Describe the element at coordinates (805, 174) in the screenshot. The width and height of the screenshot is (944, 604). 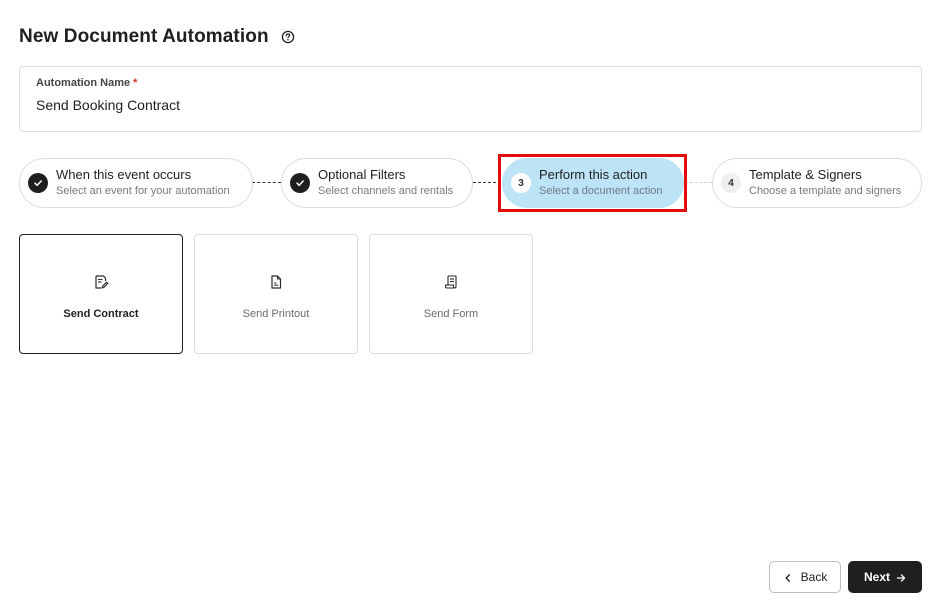
I see `step-title: Template & Signers` at that location.